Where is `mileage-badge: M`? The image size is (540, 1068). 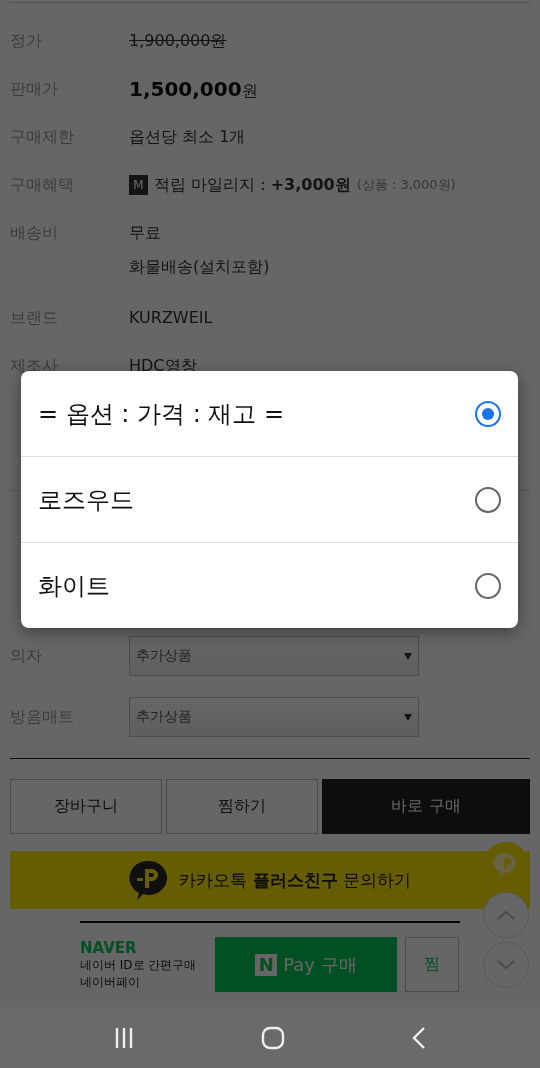 mileage-badge: M is located at coordinates (138, 185).